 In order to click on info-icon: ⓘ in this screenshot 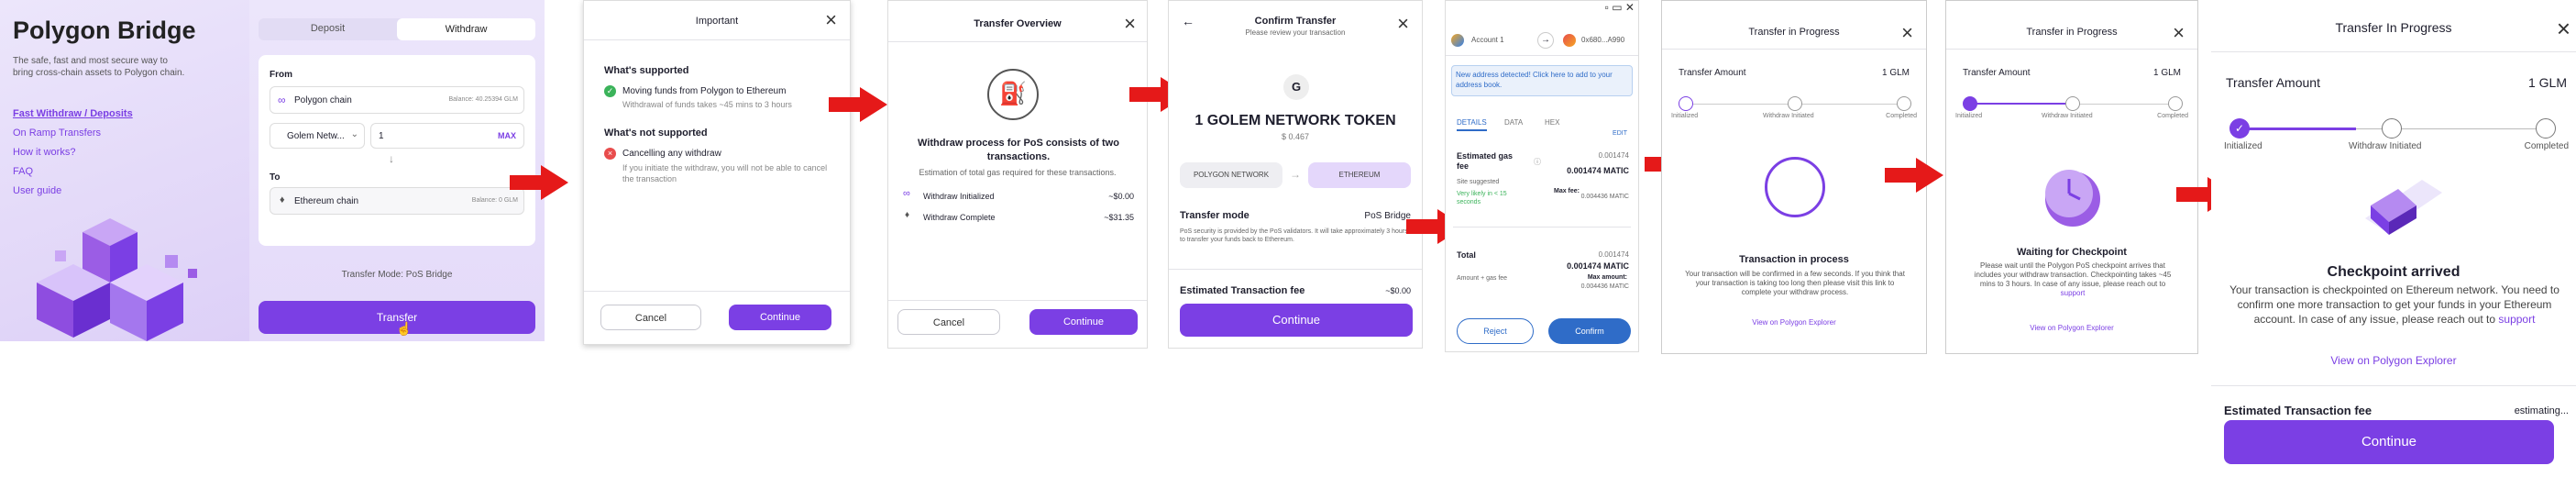, I will do `click(1538, 162)`.